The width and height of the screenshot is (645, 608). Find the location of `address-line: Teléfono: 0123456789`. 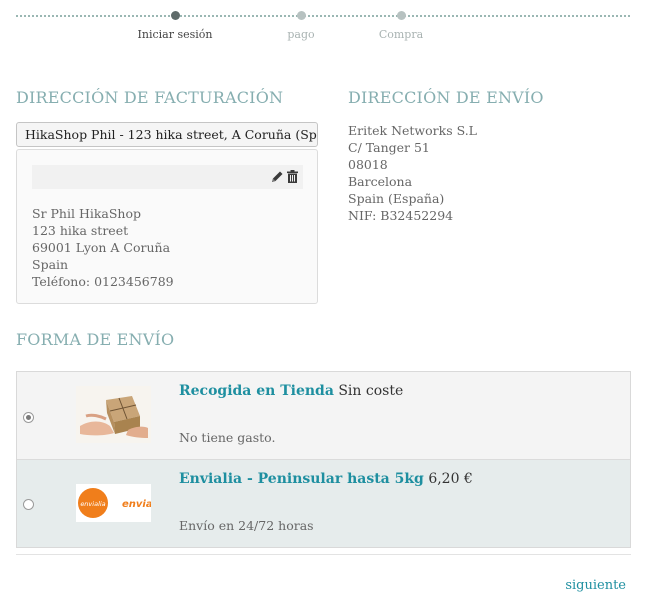

address-line: Teléfono: 0123456789 is located at coordinates (103, 281).